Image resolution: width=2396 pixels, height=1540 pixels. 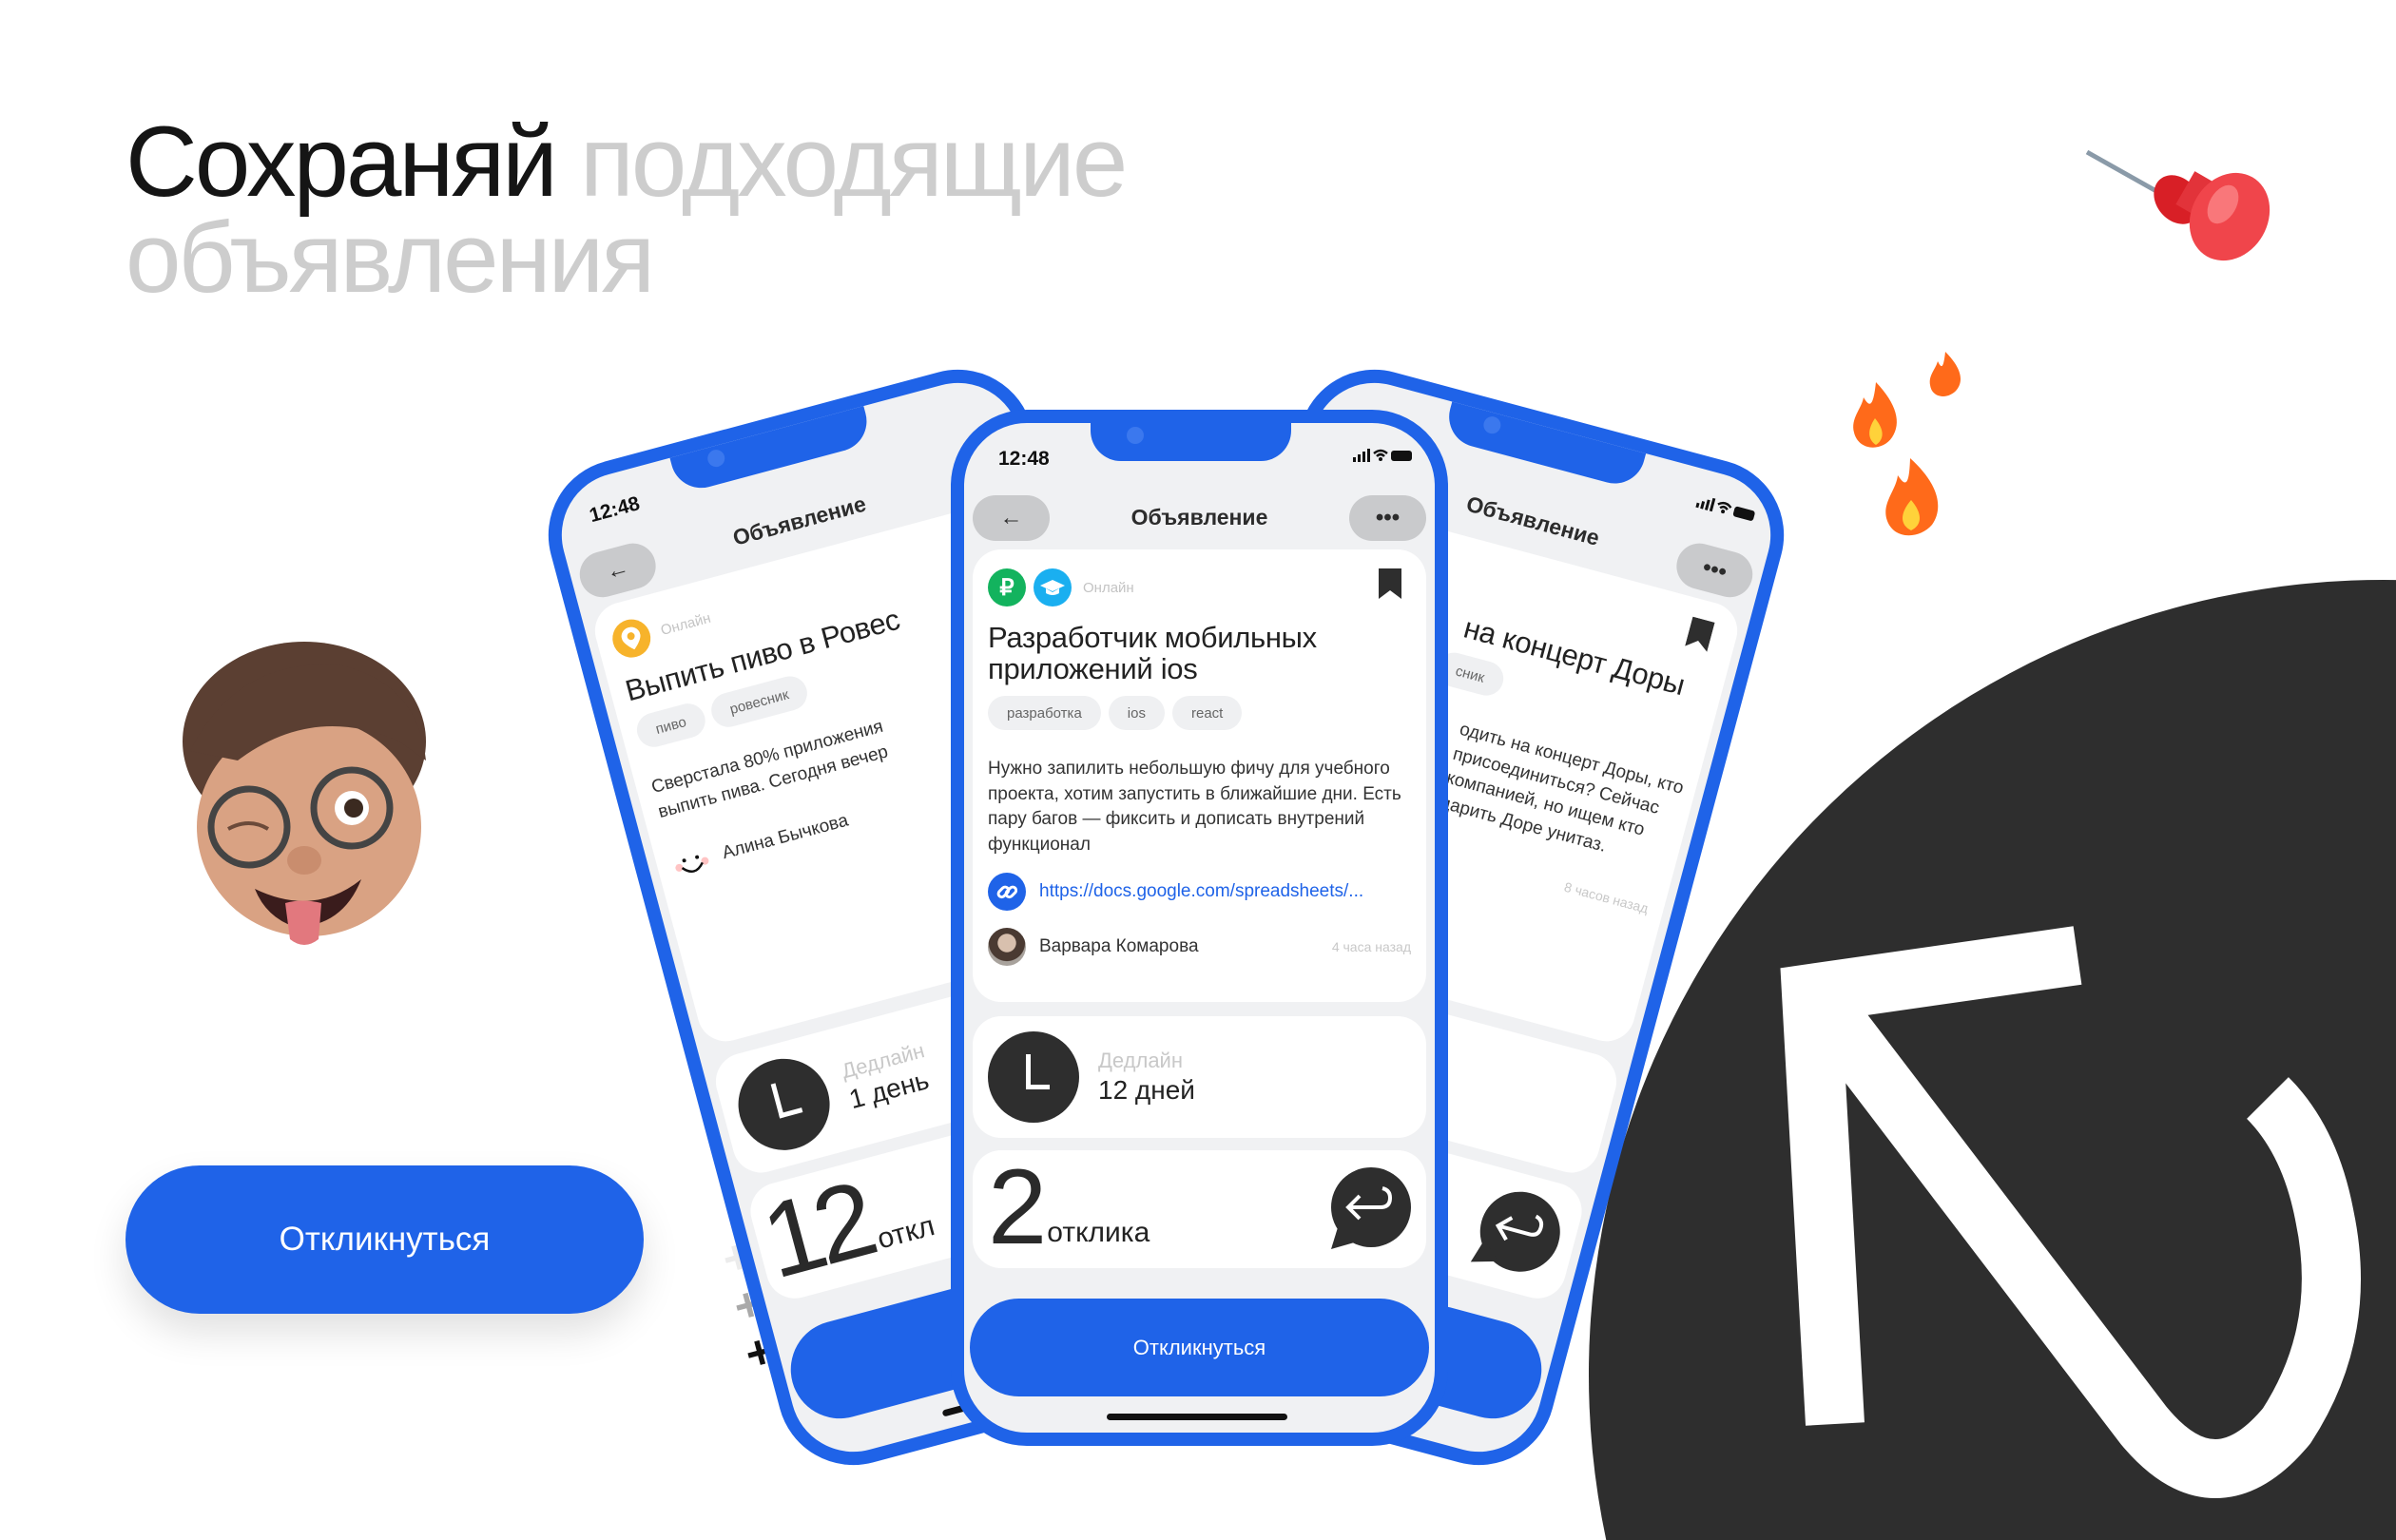 What do you see at coordinates (1191, 442) in the screenshot?
I see `phone-notch` at bounding box center [1191, 442].